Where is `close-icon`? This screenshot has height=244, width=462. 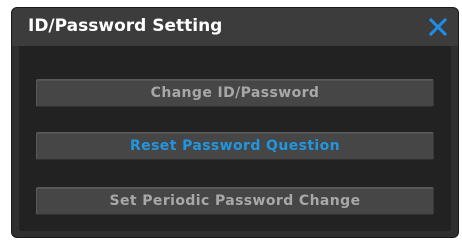 close-icon is located at coordinates (438, 27).